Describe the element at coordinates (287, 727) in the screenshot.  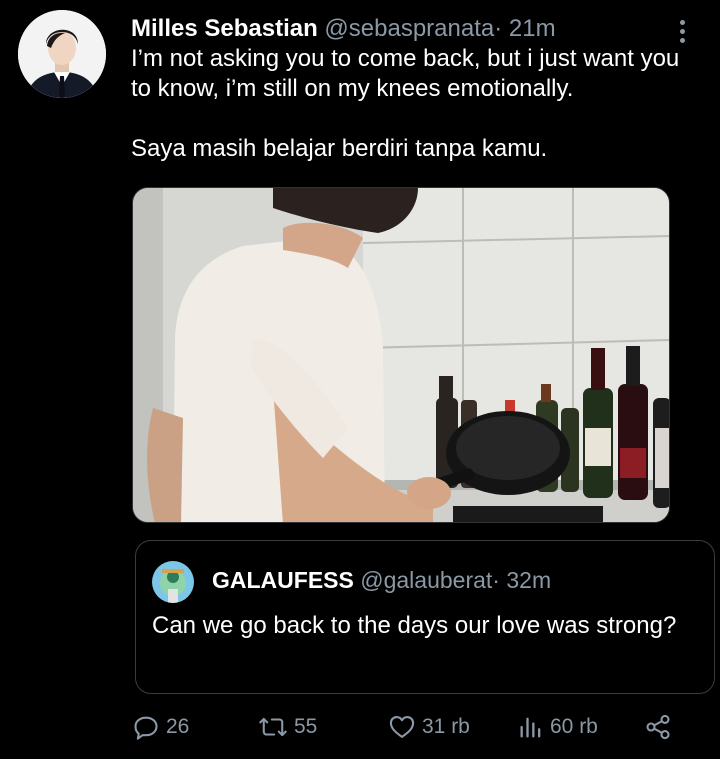
I see `retweet-button: 55` at that location.